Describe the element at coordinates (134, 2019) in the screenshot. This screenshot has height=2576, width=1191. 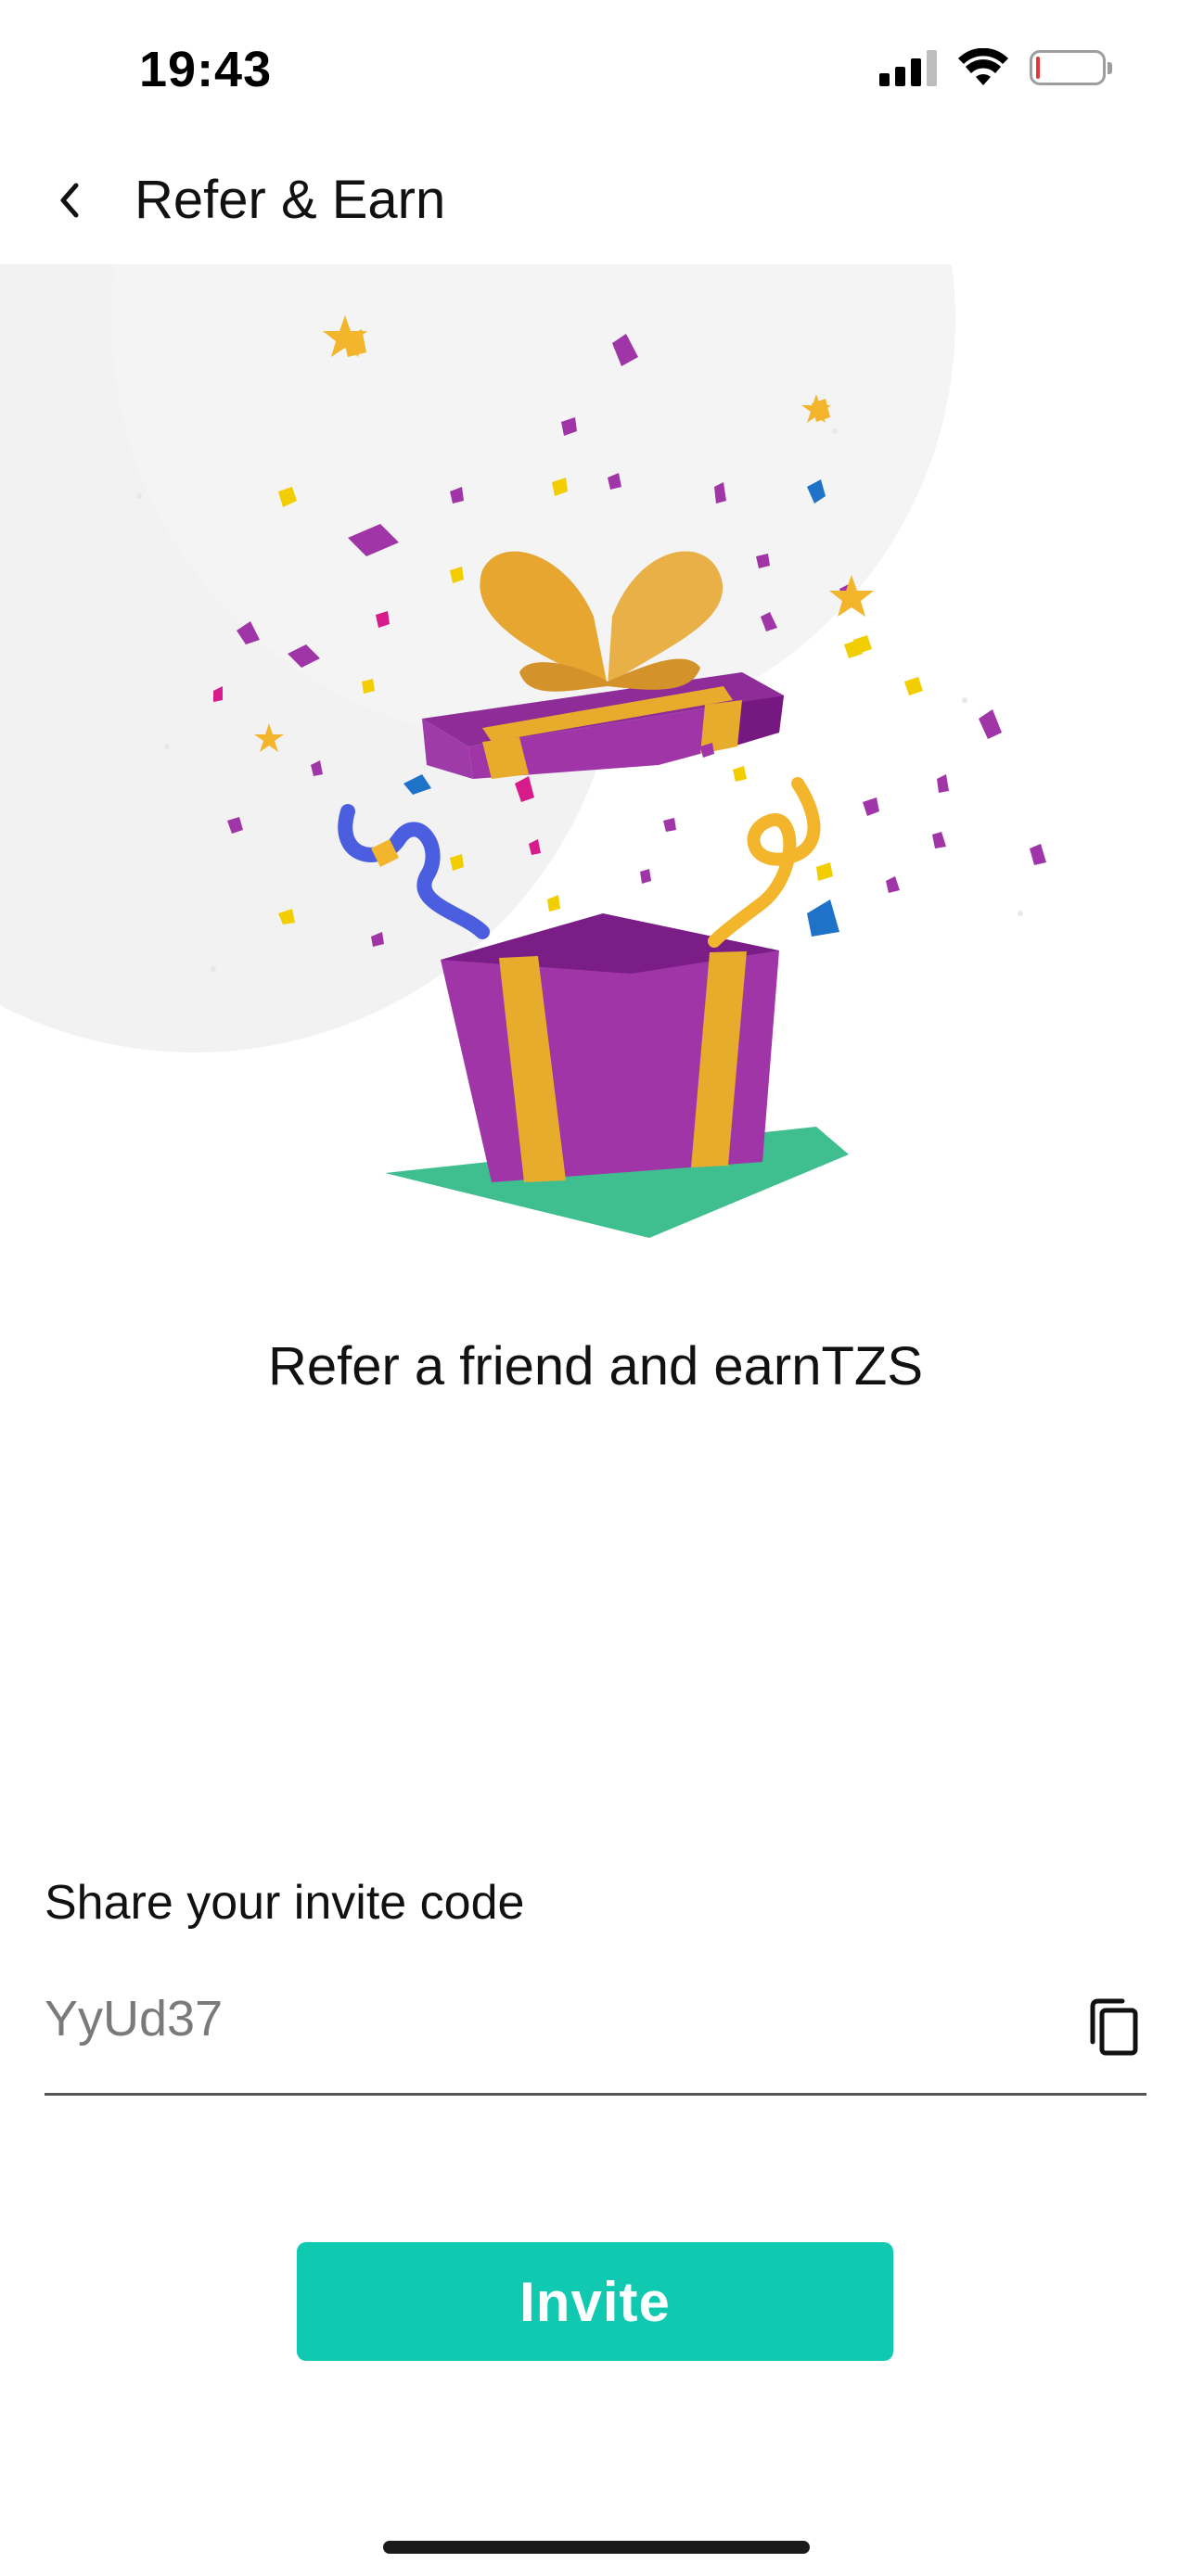
I see `invite-code-value: YyUd37` at that location.